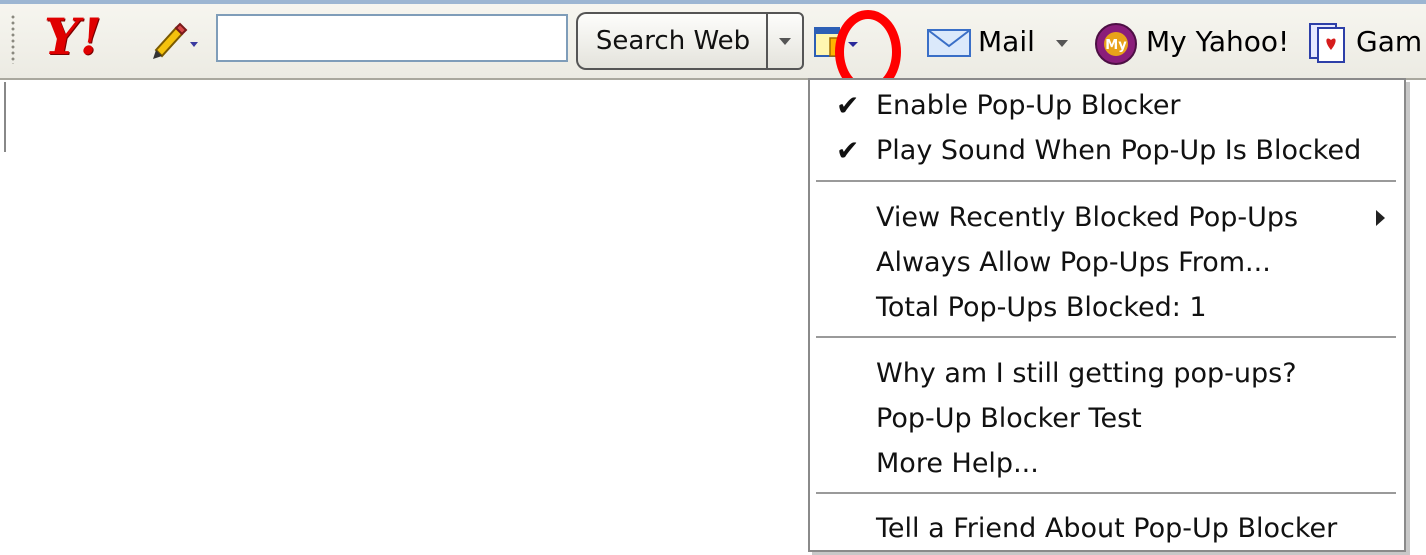 The image size is (1426, 555). Describe the element at coordinates (13, 39) in the screenshot. I see `toolbar-grip-handle` at that location.